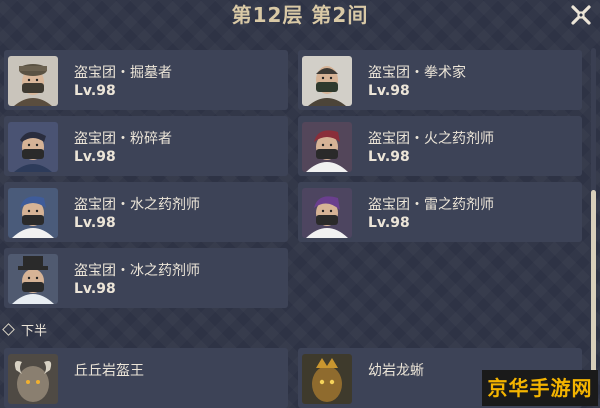 This screenshot has width=600, height=408. Describe the element at coordinates (34, 331) in the screenshot. I see `section-label: 下半` at that location.